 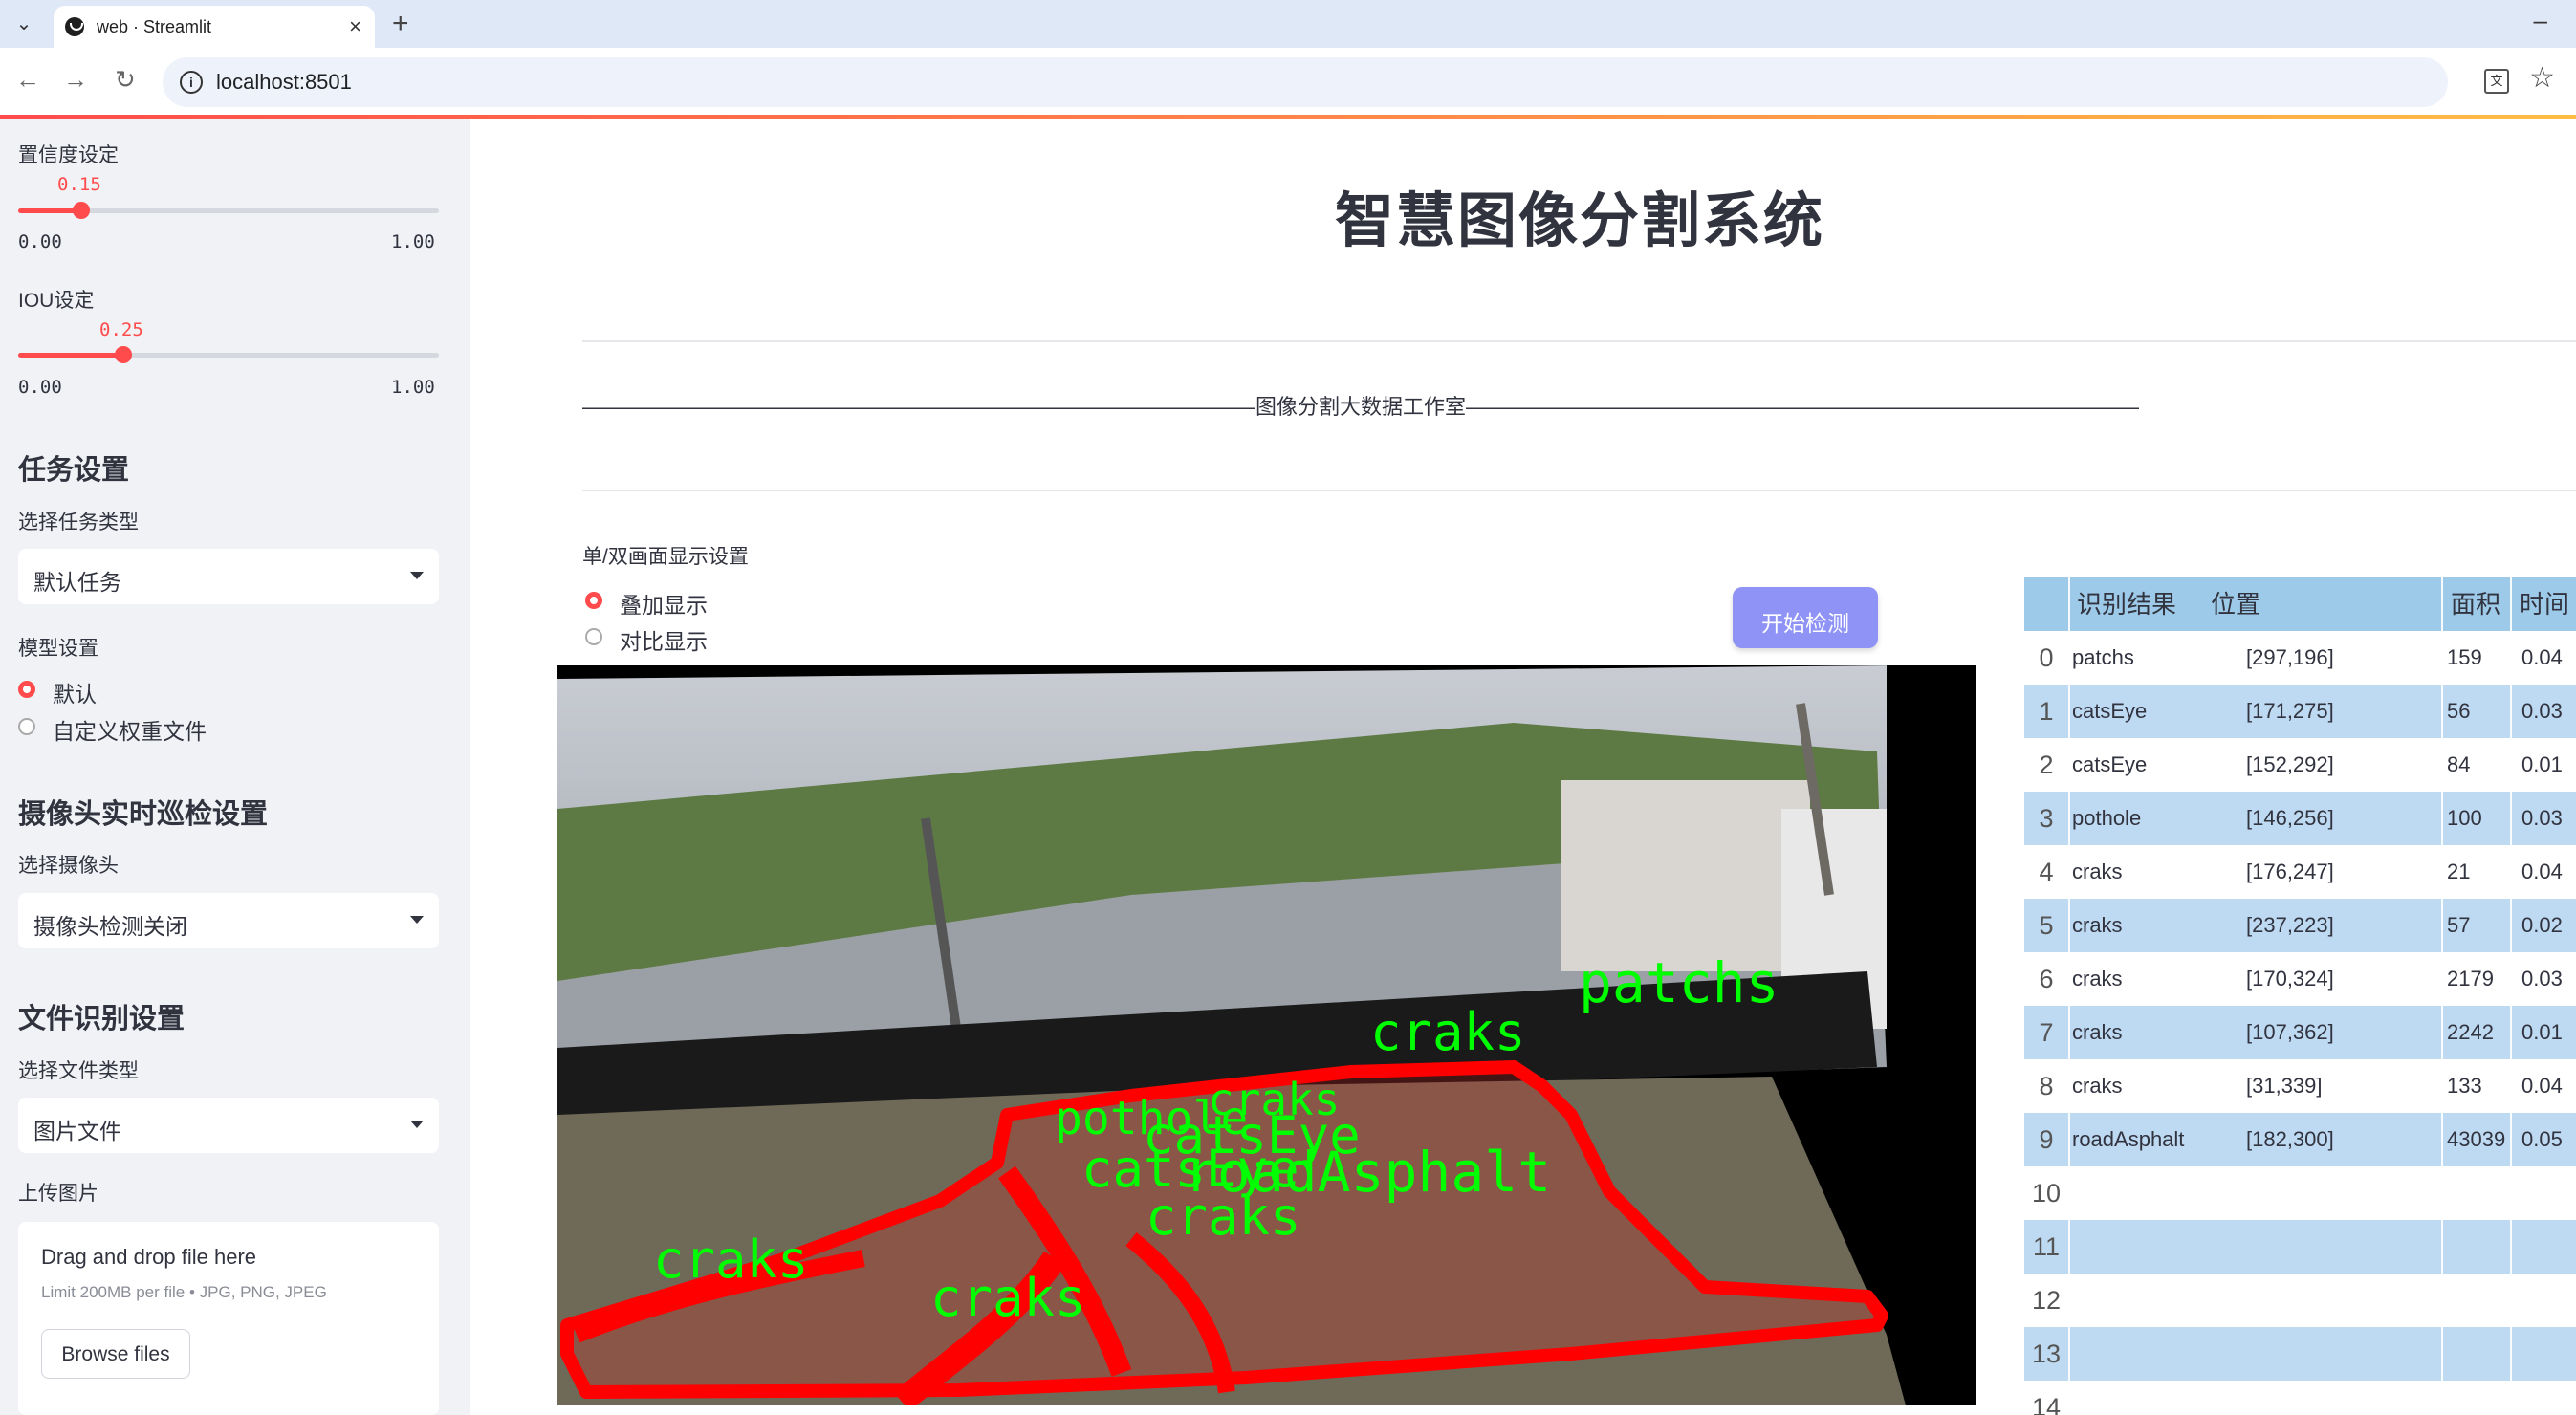 What do you see at coordinates (2300, 1398) in the screenshot?
I see `table-row: 14` at bounding box center [2300, 1398].